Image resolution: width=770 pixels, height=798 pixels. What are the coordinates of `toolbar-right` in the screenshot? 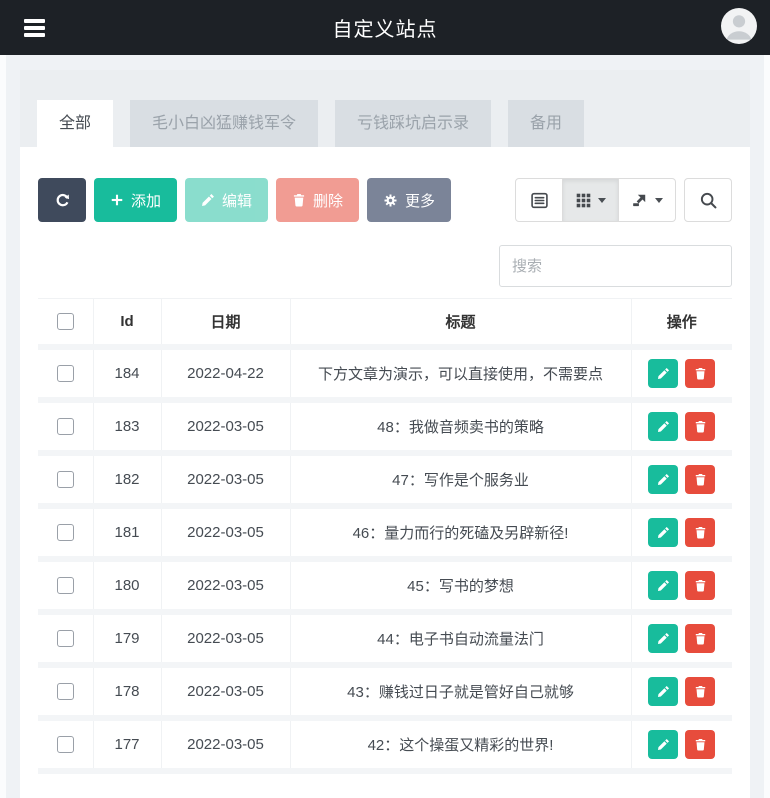 It's located at (623, 200).